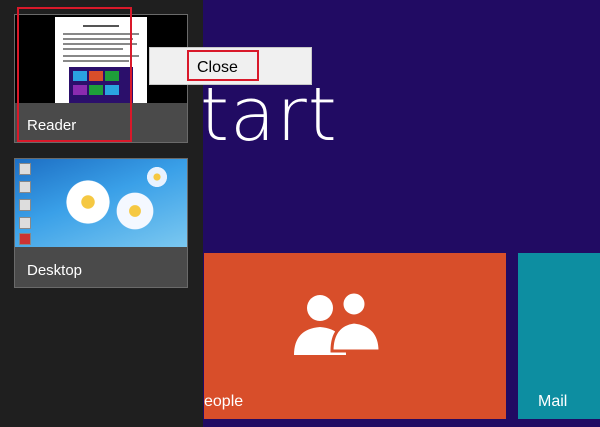 This screenshot has height=427, width=600. Describe the element at coordinates (55, 270) in the screenshot. I see `switcher-item-label: Desktop` at that location.